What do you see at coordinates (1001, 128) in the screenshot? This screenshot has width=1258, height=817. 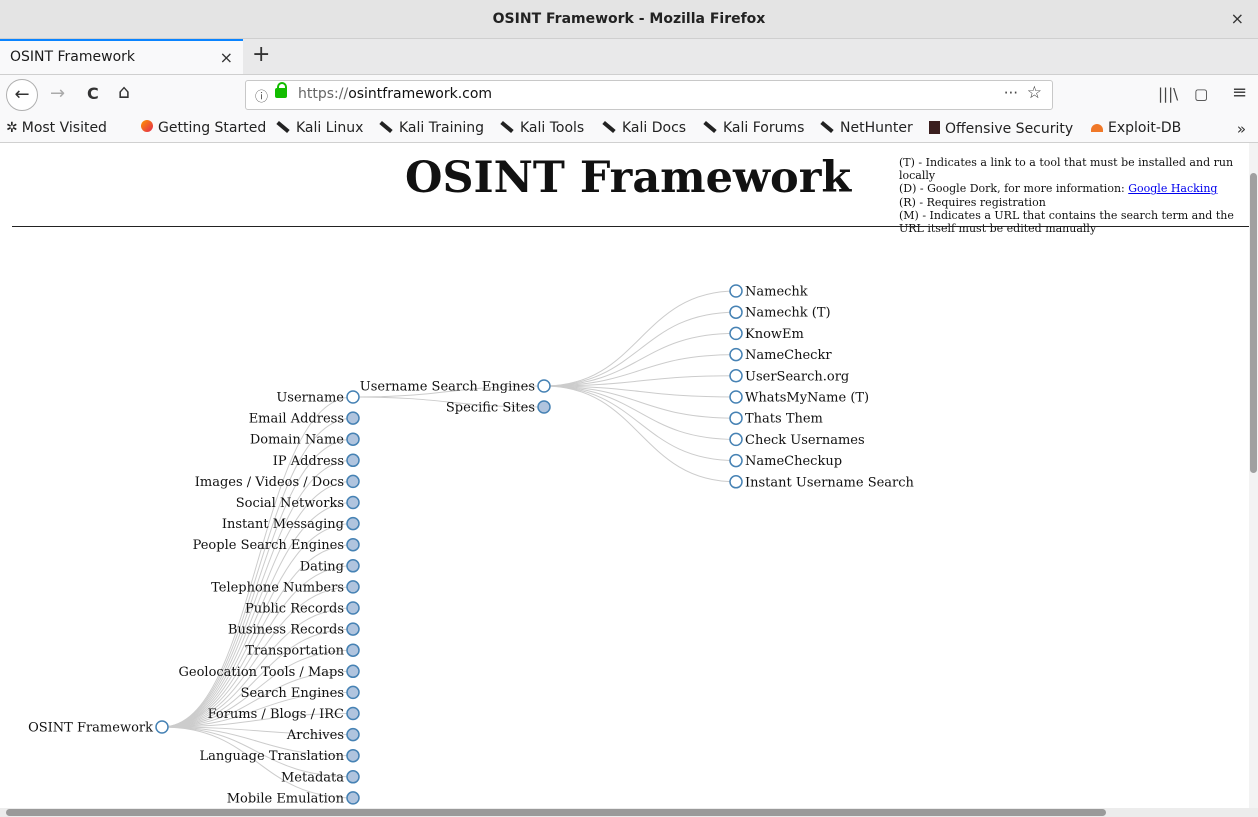 I see `bookmark-offensive-security: Offensive Security` at bounding box center [1001, 128].